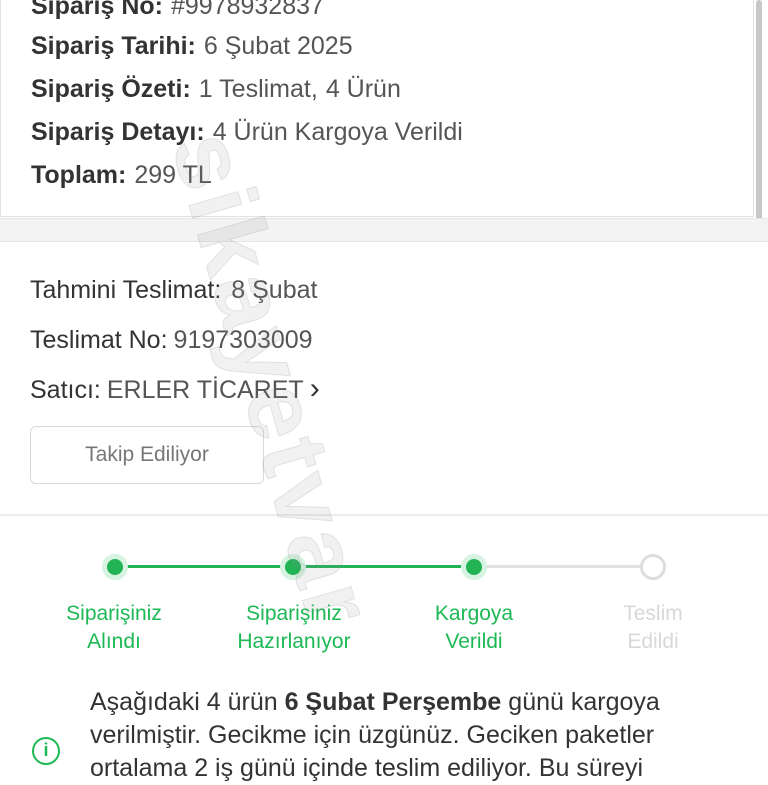 The image size is (768, 785). I want to click on delivery-number-label: Teslimat No:, so click(99, 340).